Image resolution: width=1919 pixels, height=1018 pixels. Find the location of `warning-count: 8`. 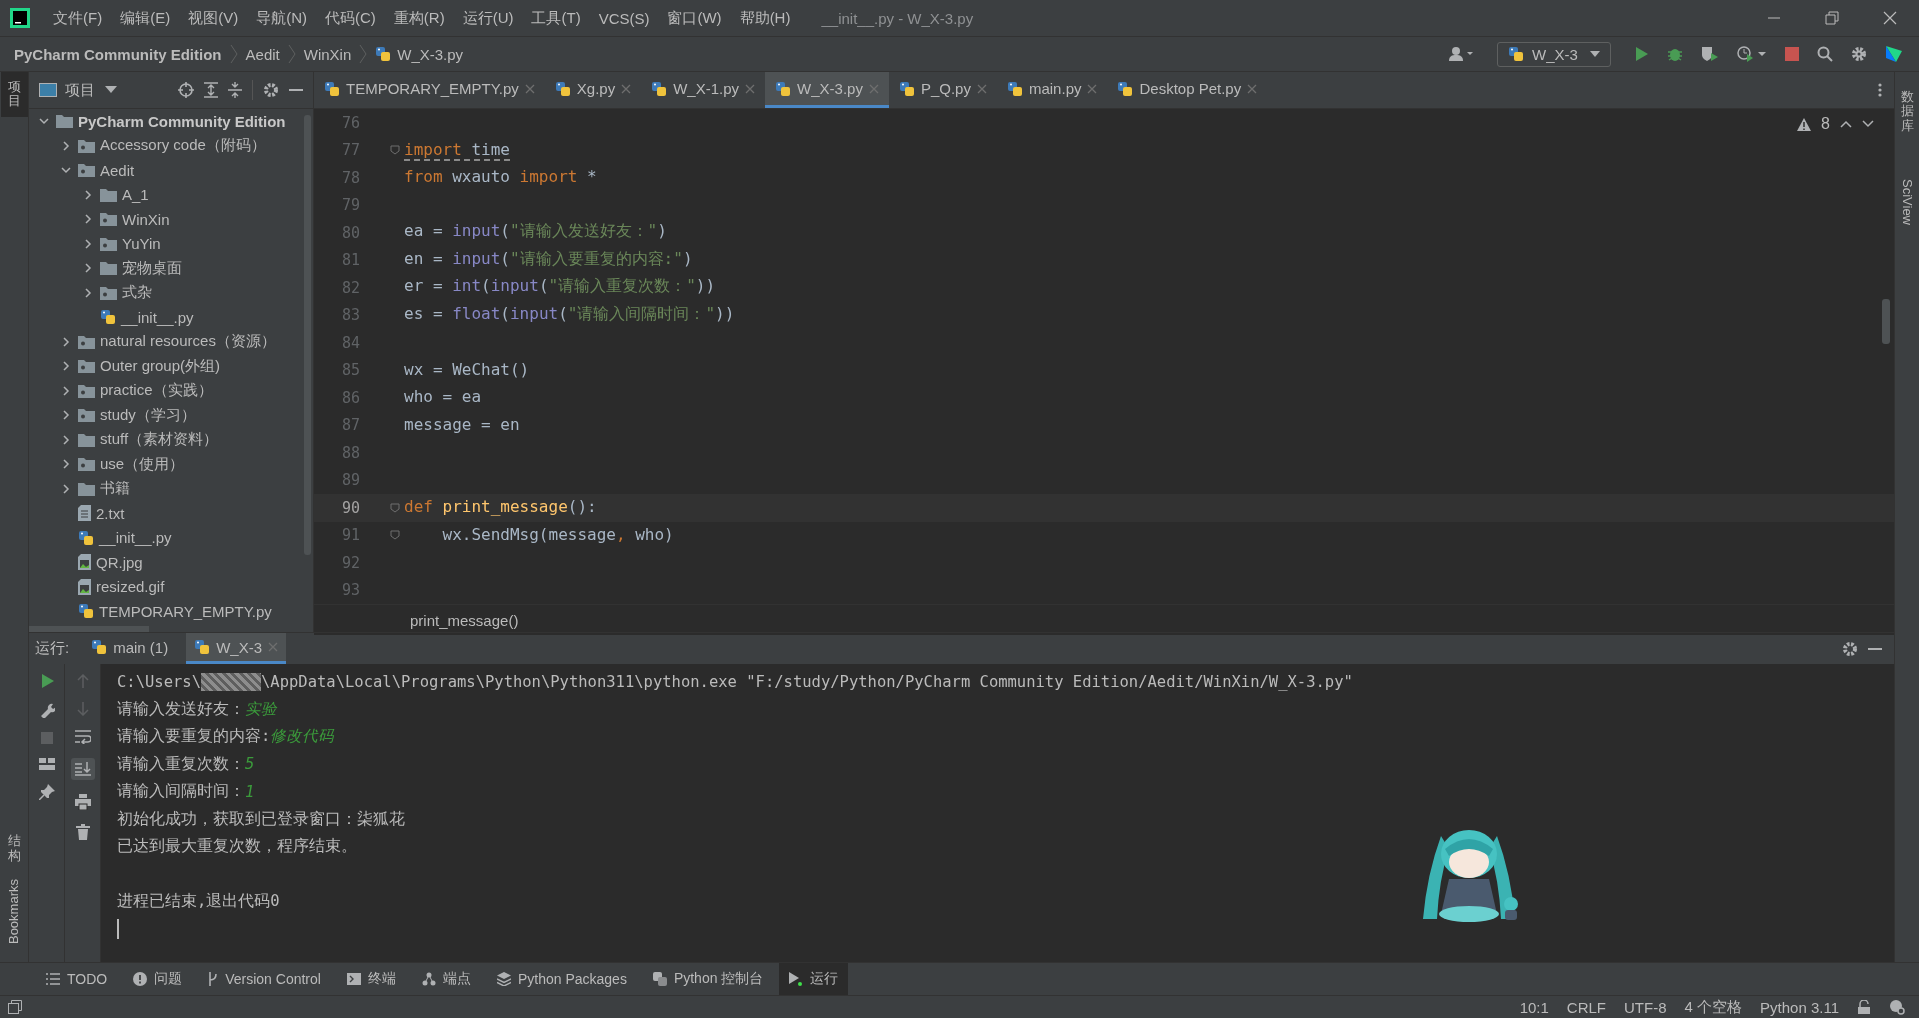

warning-count: 8 is located at coordinates (1825, 124).